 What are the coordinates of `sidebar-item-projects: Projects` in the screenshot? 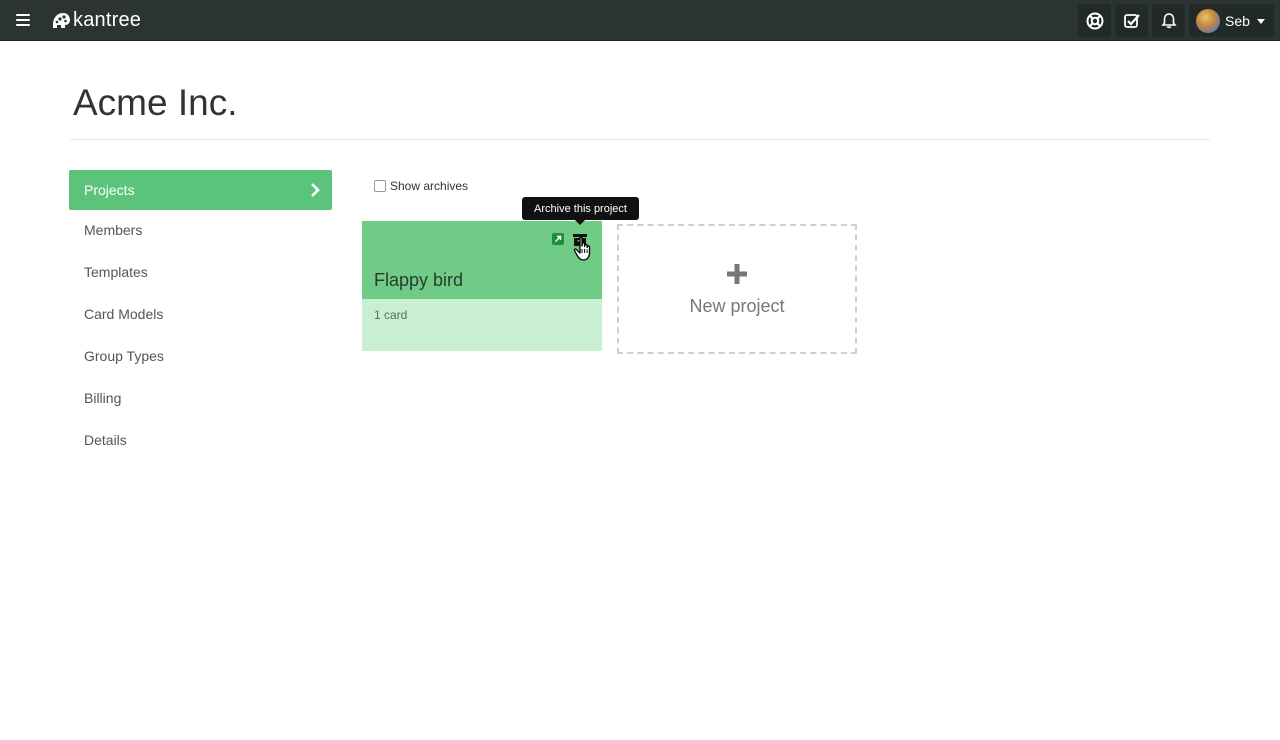 It's located at (200, 190).